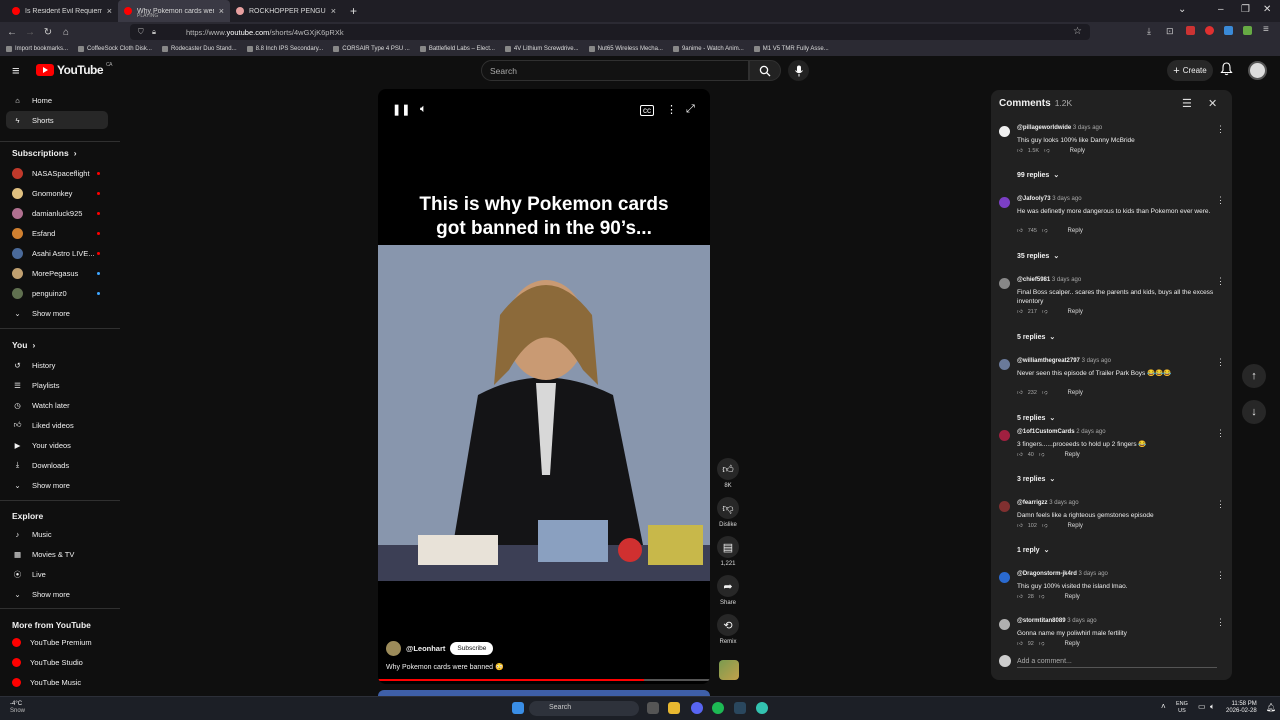  Describe the element at coordinates (393, 648) in the screenshot. I see `channel-avatar` at that location.